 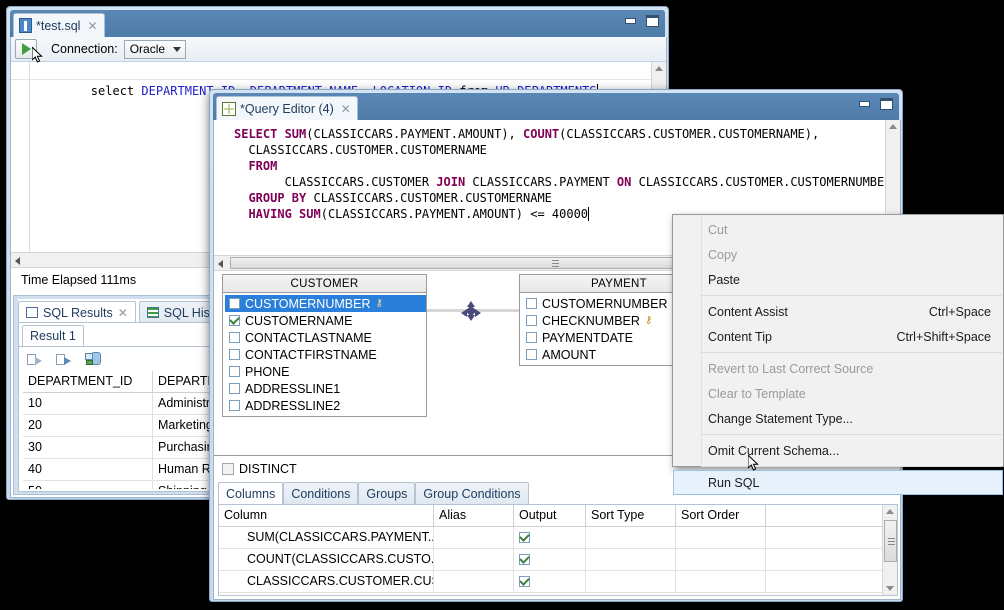 I want to click on menu-item-content-assist: Content Assist Ctrl+Space, so click(x=838, y=311).